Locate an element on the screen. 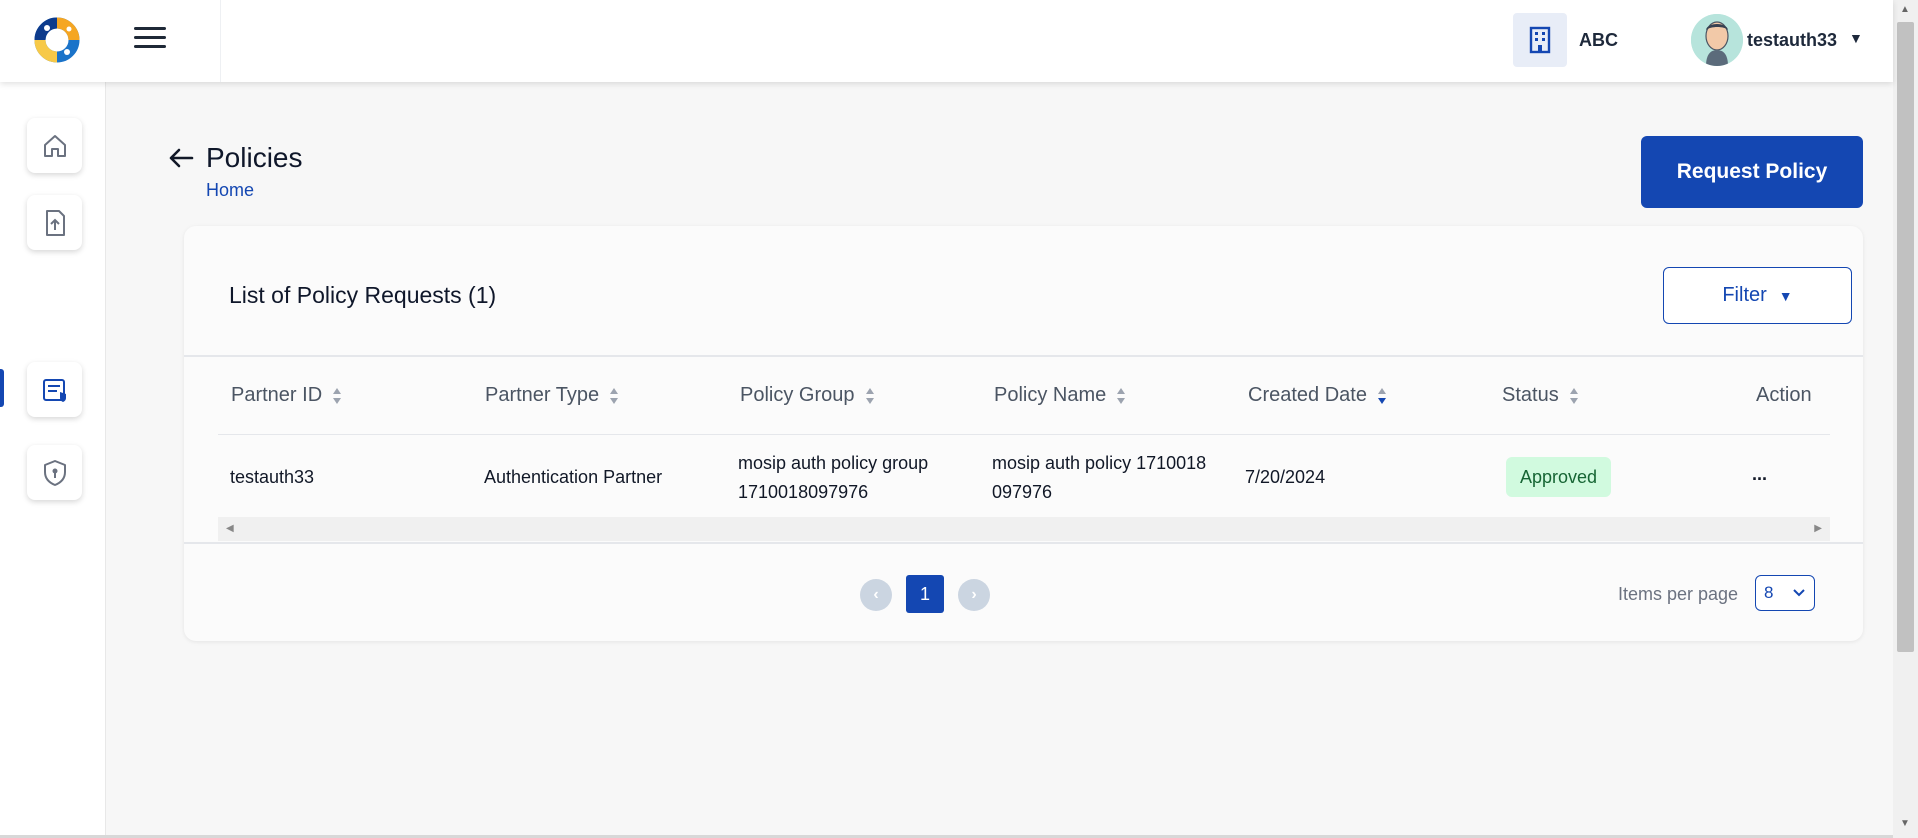 The height and width of the screenshot is (838, 1918). chevron-left-icon: ‹ is located at coordinates (876, 594).